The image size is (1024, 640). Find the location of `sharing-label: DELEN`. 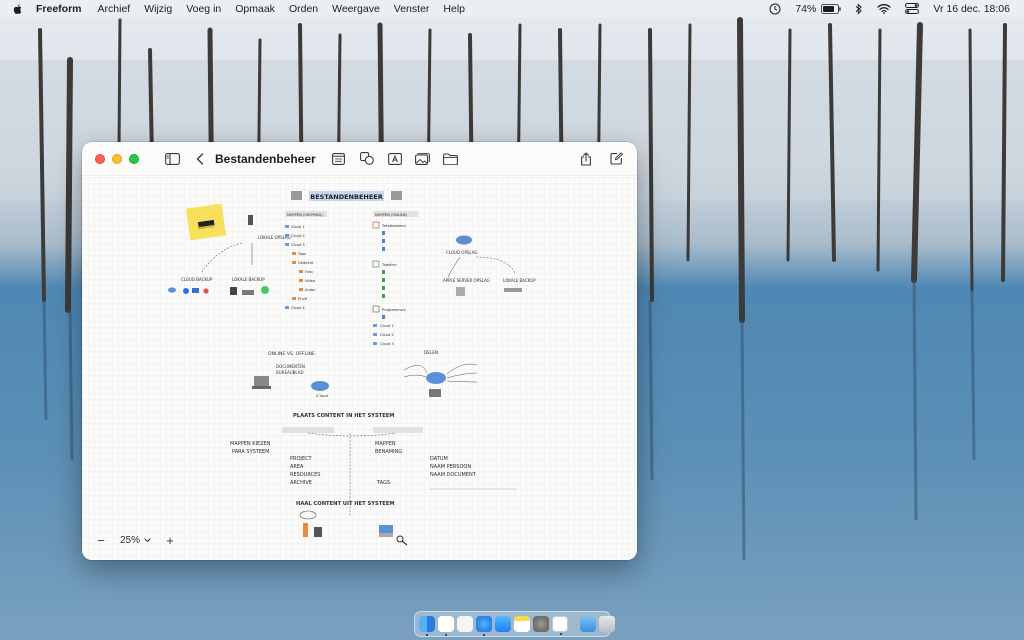

sharing-label: DELEN is located at coordinates (431, 352).